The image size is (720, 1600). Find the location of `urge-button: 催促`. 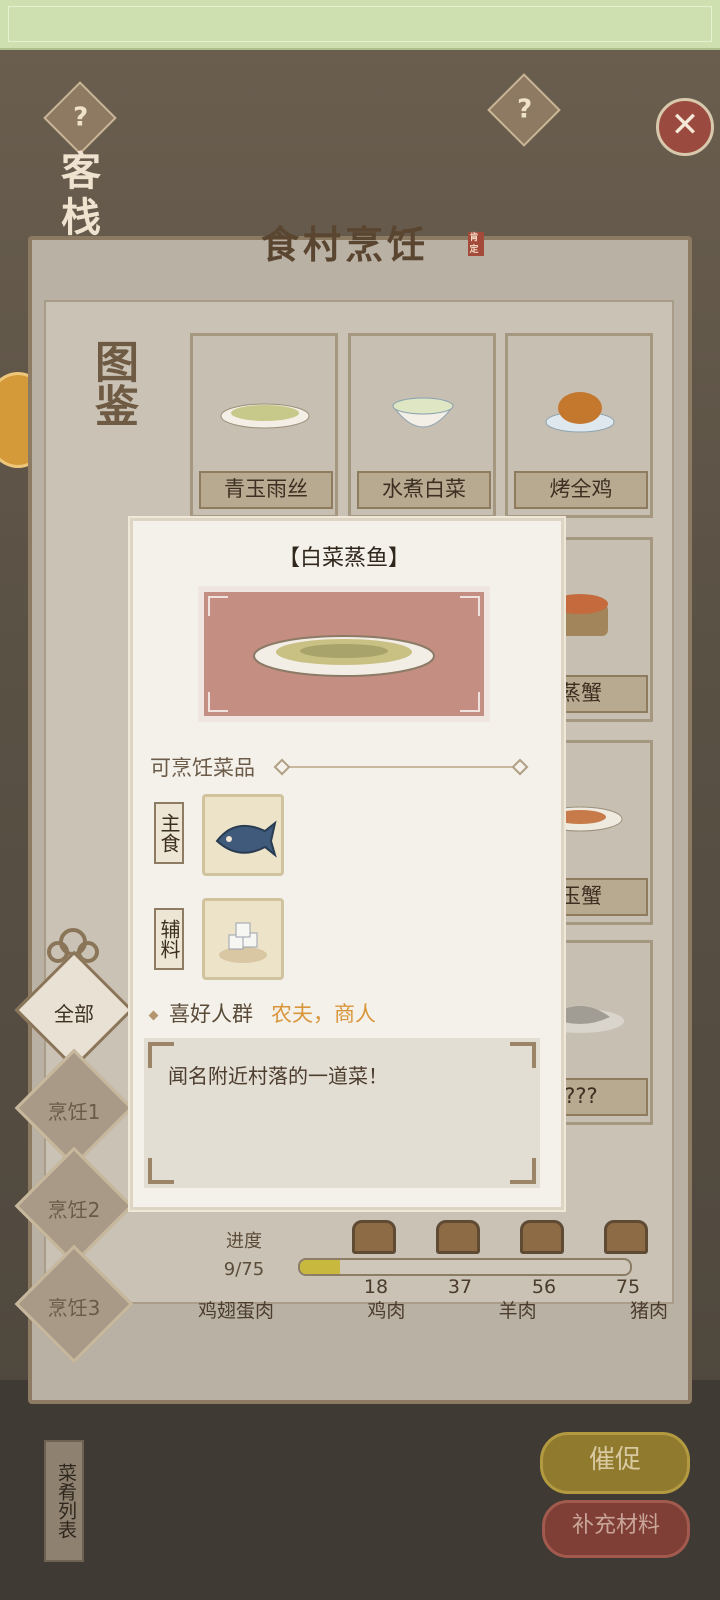

urge-button: 催促 is located at coordinates (615, 1463).